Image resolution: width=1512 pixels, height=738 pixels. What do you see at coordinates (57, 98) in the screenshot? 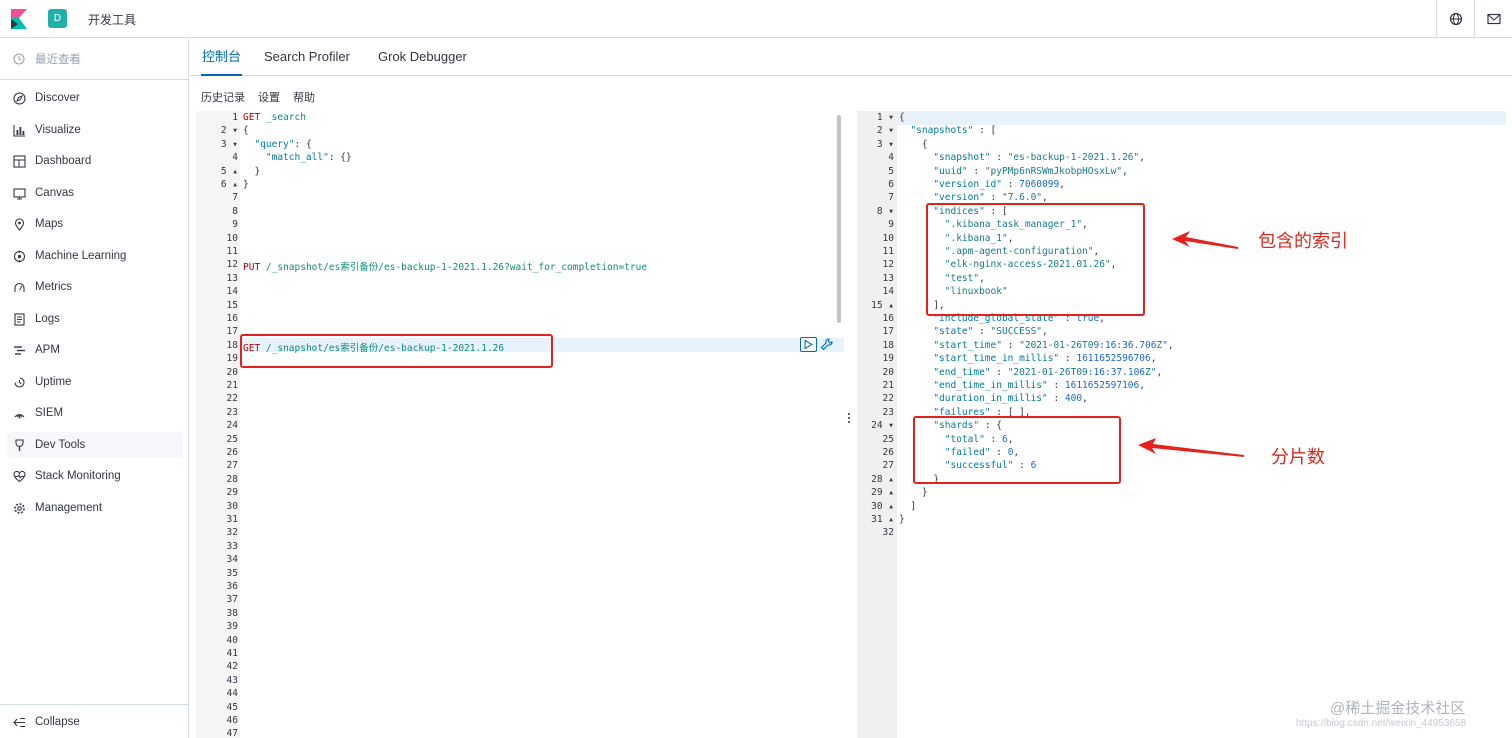
I see `sidebar-item-label: Discover` at bounding box center [57, 98].